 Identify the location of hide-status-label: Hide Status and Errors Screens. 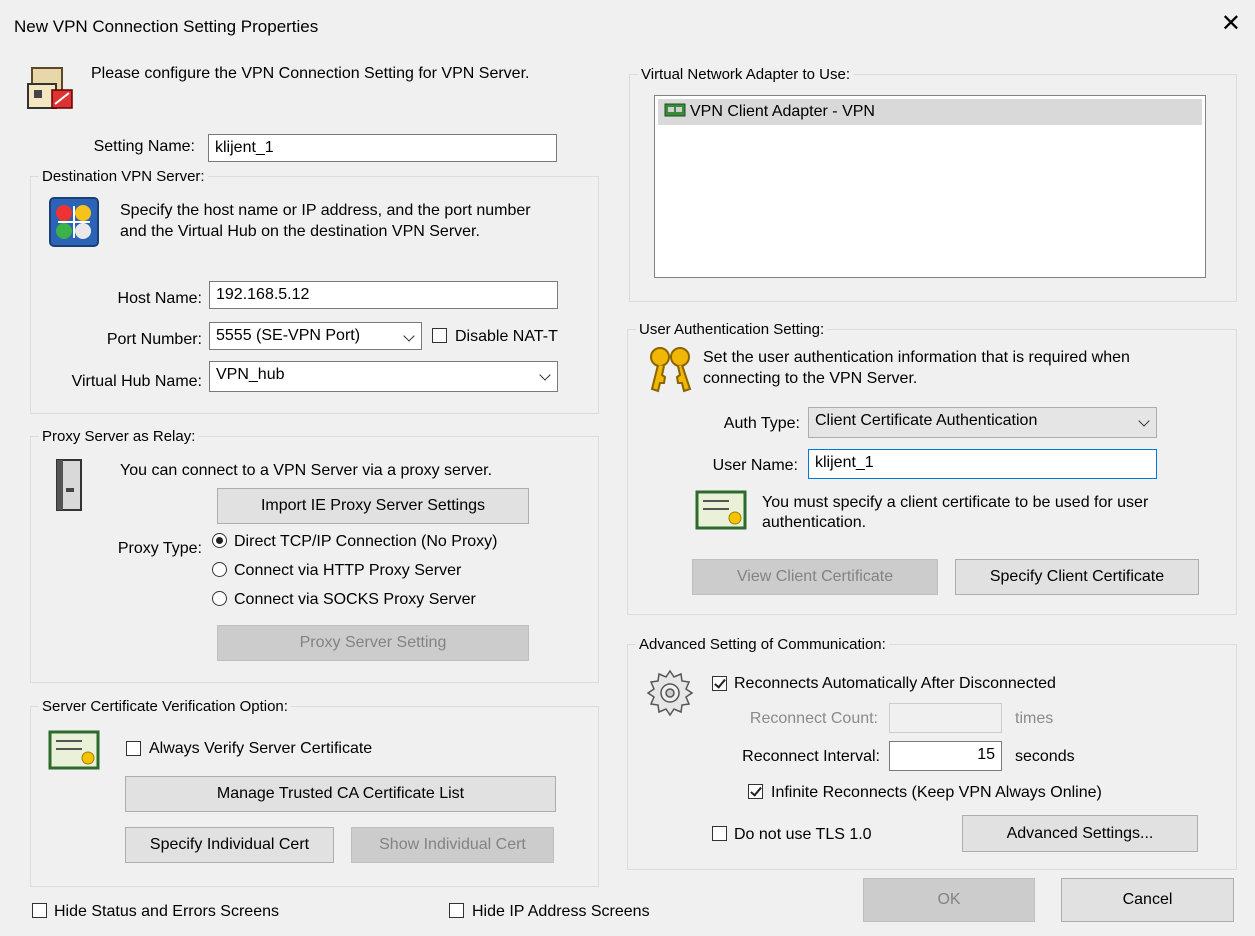
(166, 911).